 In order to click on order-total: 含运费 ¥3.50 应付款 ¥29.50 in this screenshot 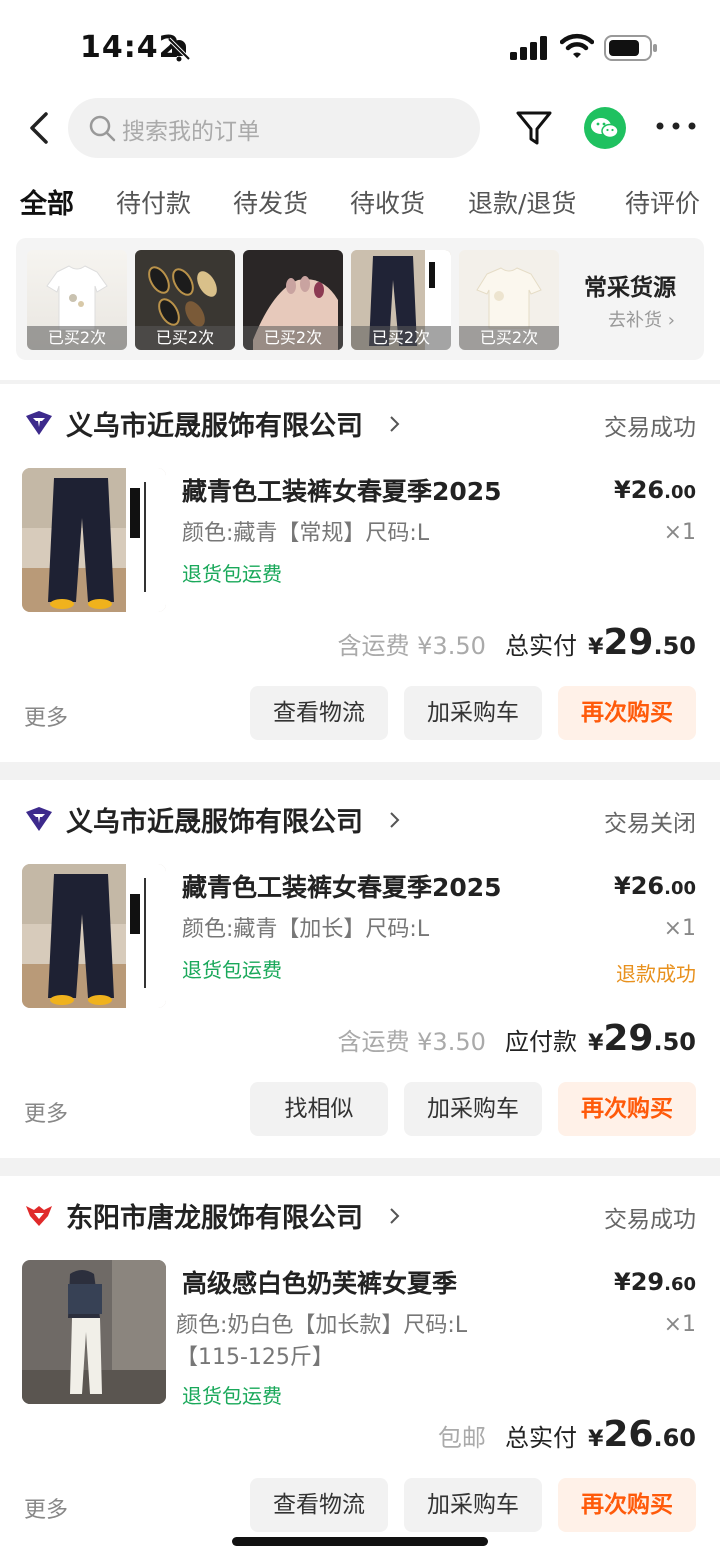, I will do `click(516, 1038)`.